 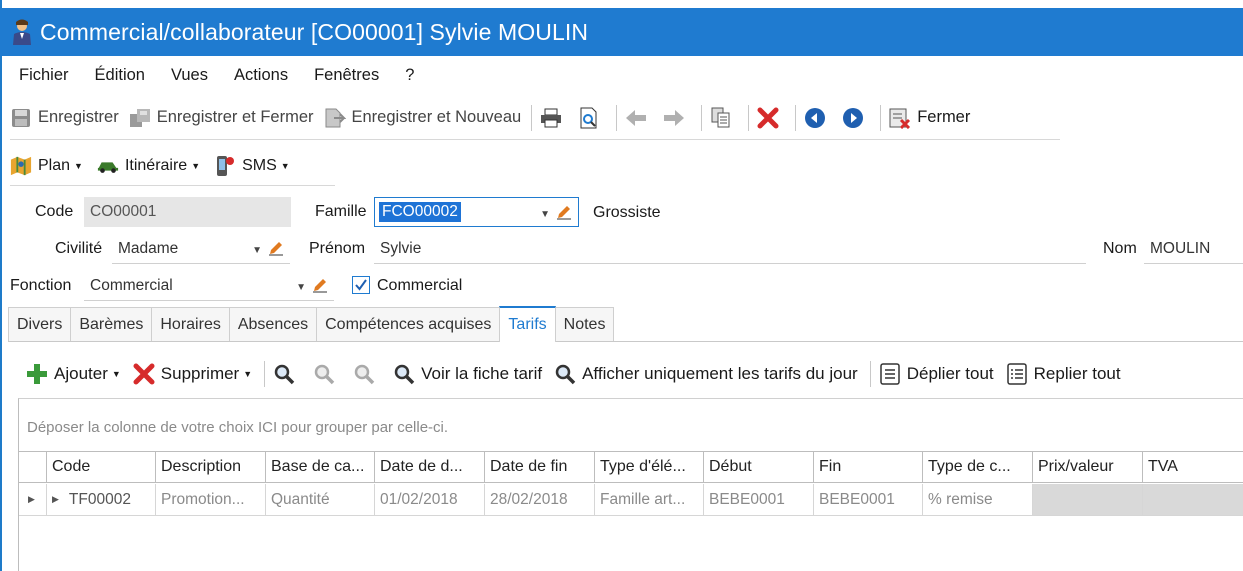 I want to click on fonction-dropdown-controls: ▼, so click(x=312, y=287).